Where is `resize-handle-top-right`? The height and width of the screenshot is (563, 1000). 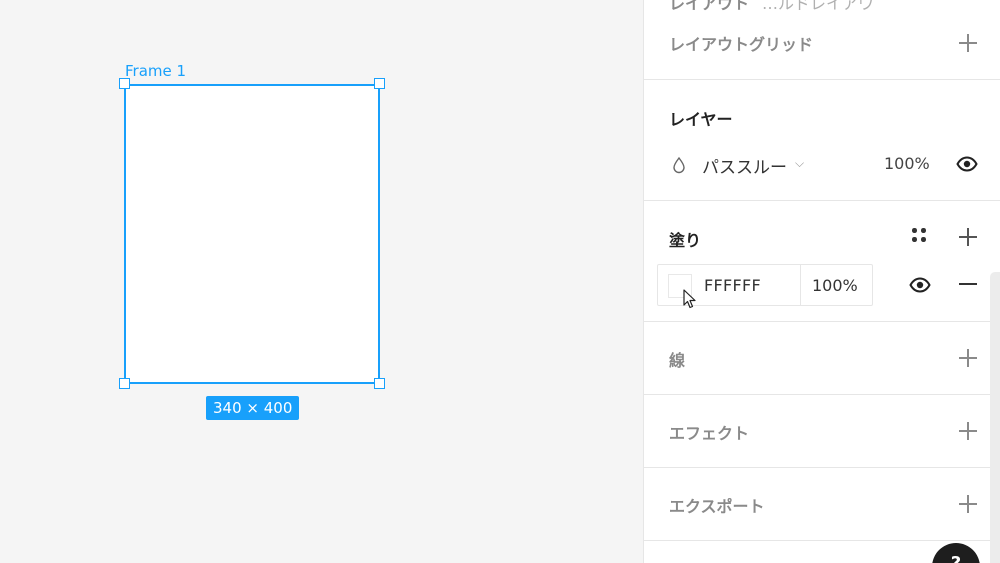
resize-handle-top-right is located at coordinates (379, 83).